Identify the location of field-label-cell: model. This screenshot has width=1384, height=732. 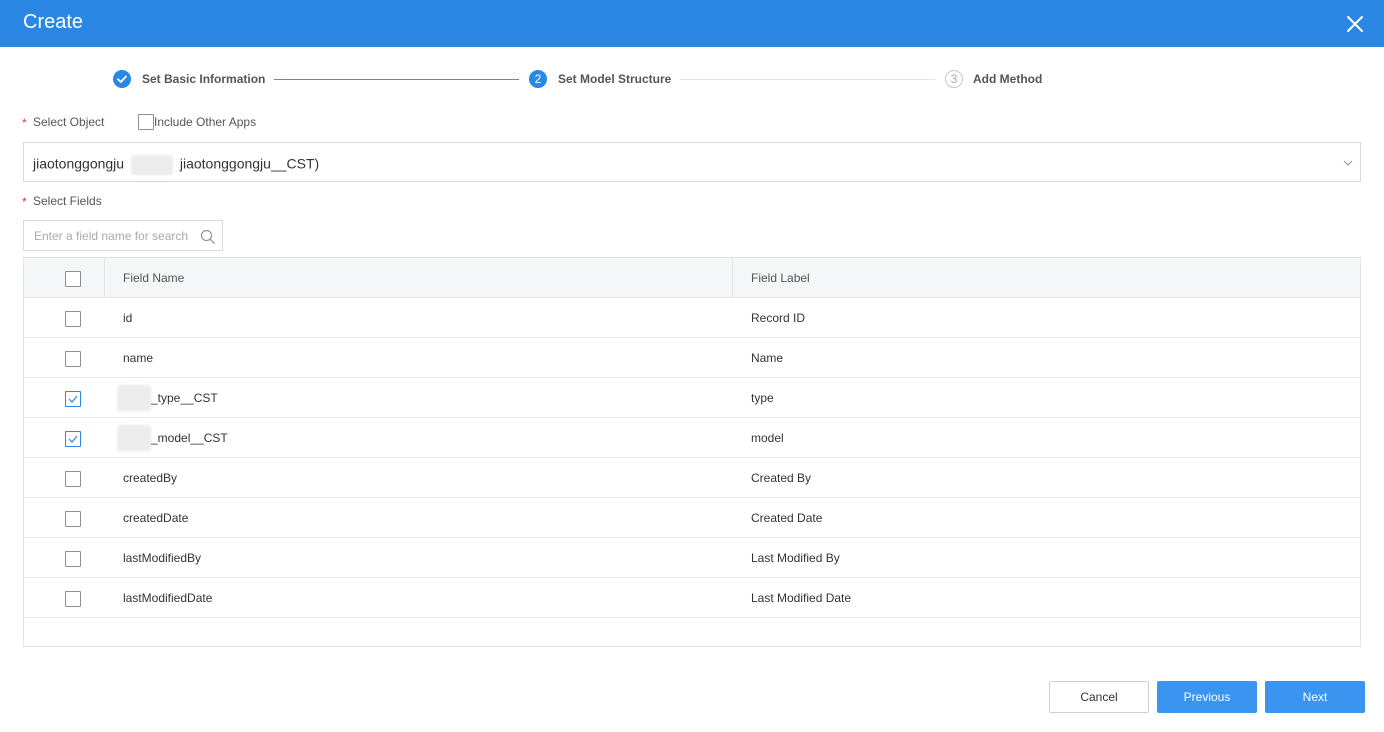
(767, 438).